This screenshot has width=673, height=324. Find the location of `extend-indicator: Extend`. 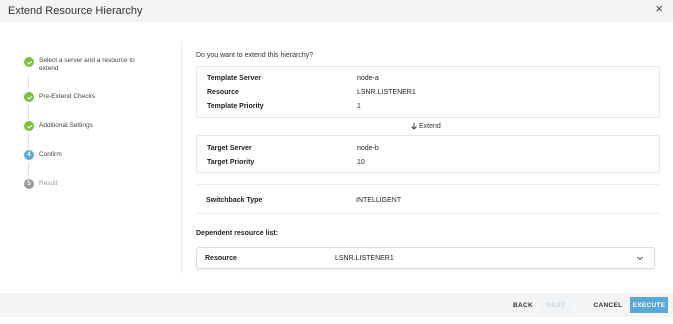

extend-indicator: Extend is located at coordinates (425, 126).